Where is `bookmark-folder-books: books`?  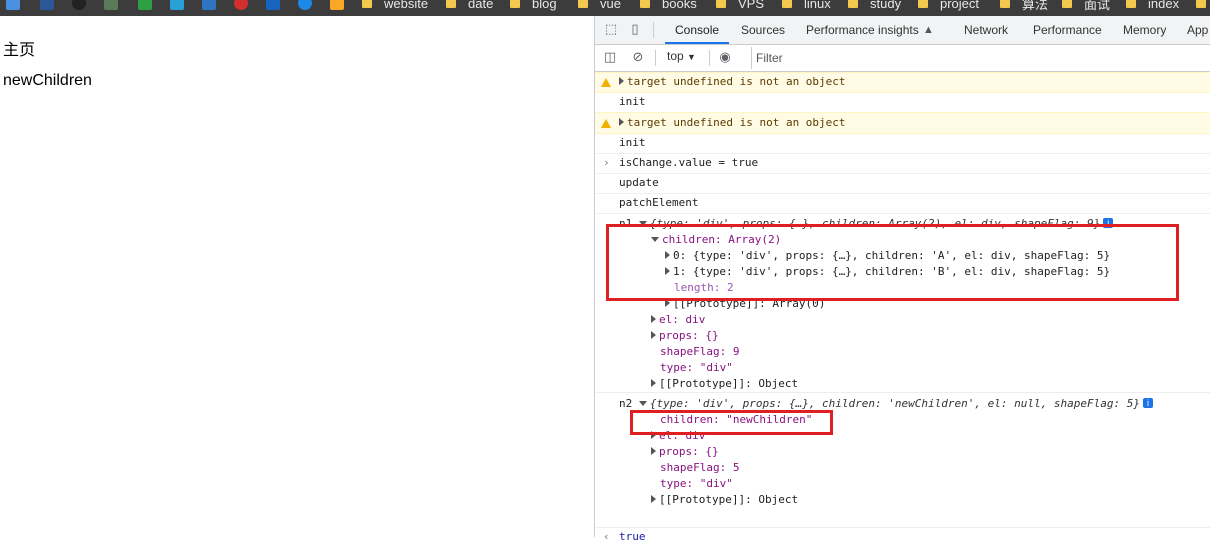 bookmark-folder-books: books is located at coordinates (668, 6).